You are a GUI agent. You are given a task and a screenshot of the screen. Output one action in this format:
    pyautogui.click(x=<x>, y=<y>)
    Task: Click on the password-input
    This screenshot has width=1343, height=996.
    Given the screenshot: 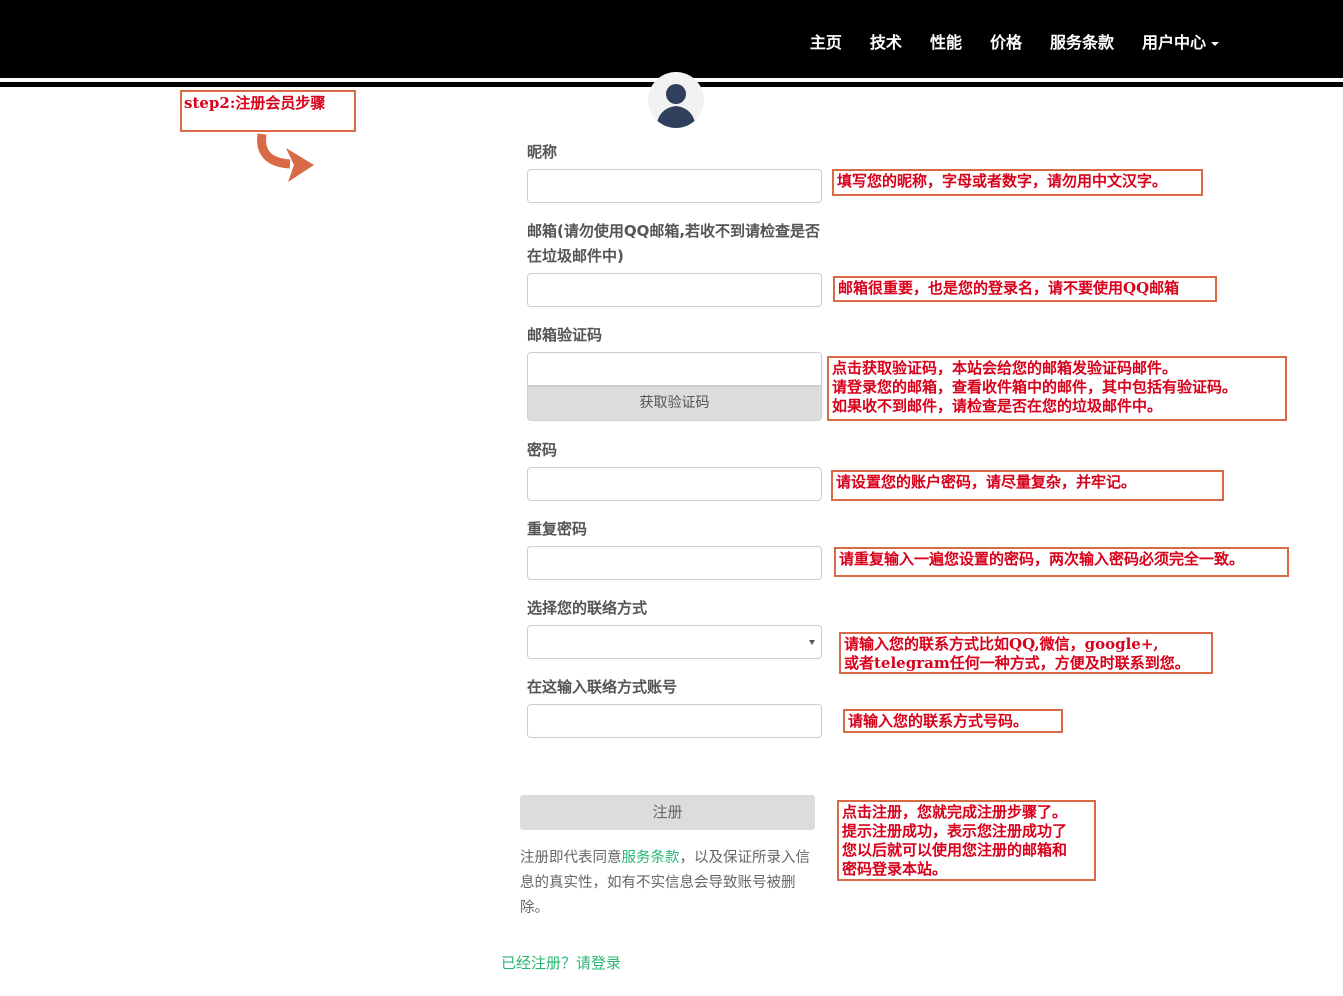 What is the action you would take?
    pyautogui.click(x=674, y=484)
    